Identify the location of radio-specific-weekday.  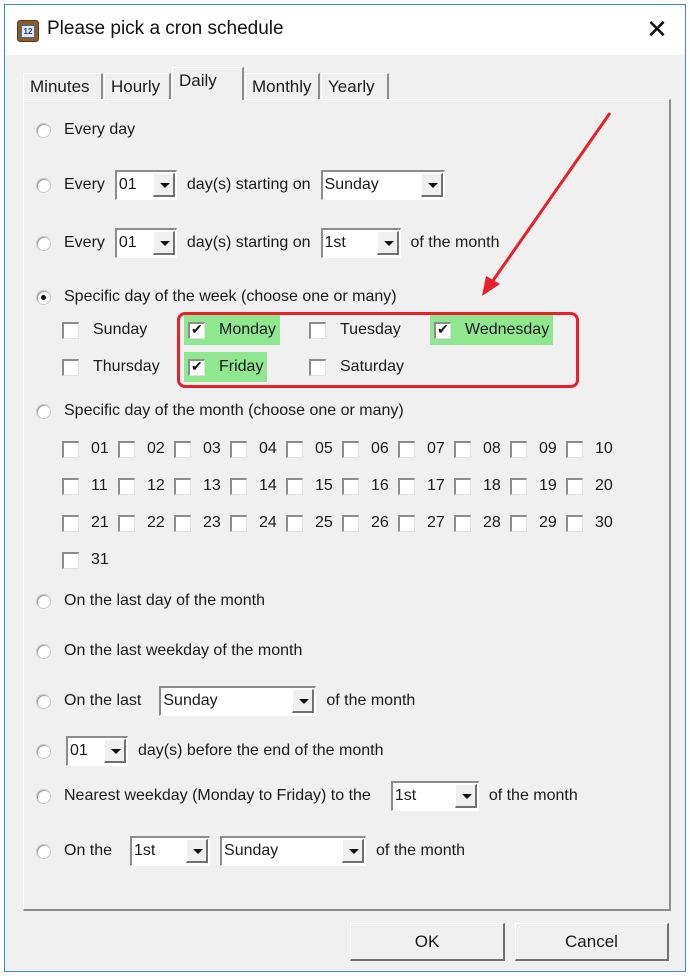
(43, 297).